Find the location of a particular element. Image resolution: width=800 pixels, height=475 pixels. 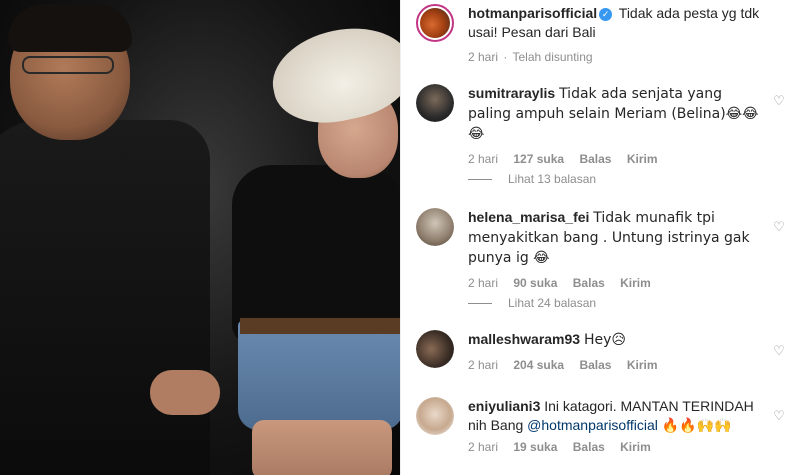

comment-username: helena_marisa_fei is located at coordinates (528, 217).